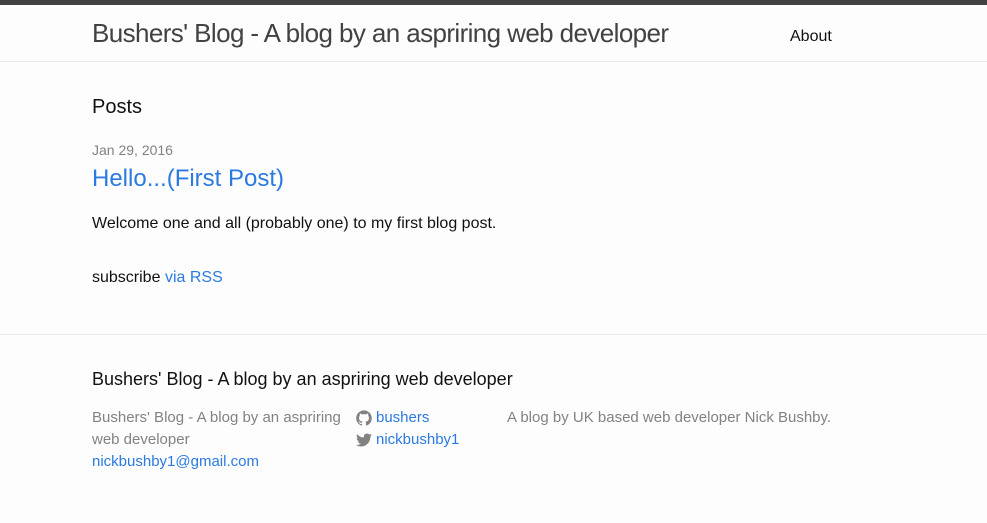 This screenshot has width=987, height=523. I want to click on post-date: Jan 29, 2016, so click(132, 150).